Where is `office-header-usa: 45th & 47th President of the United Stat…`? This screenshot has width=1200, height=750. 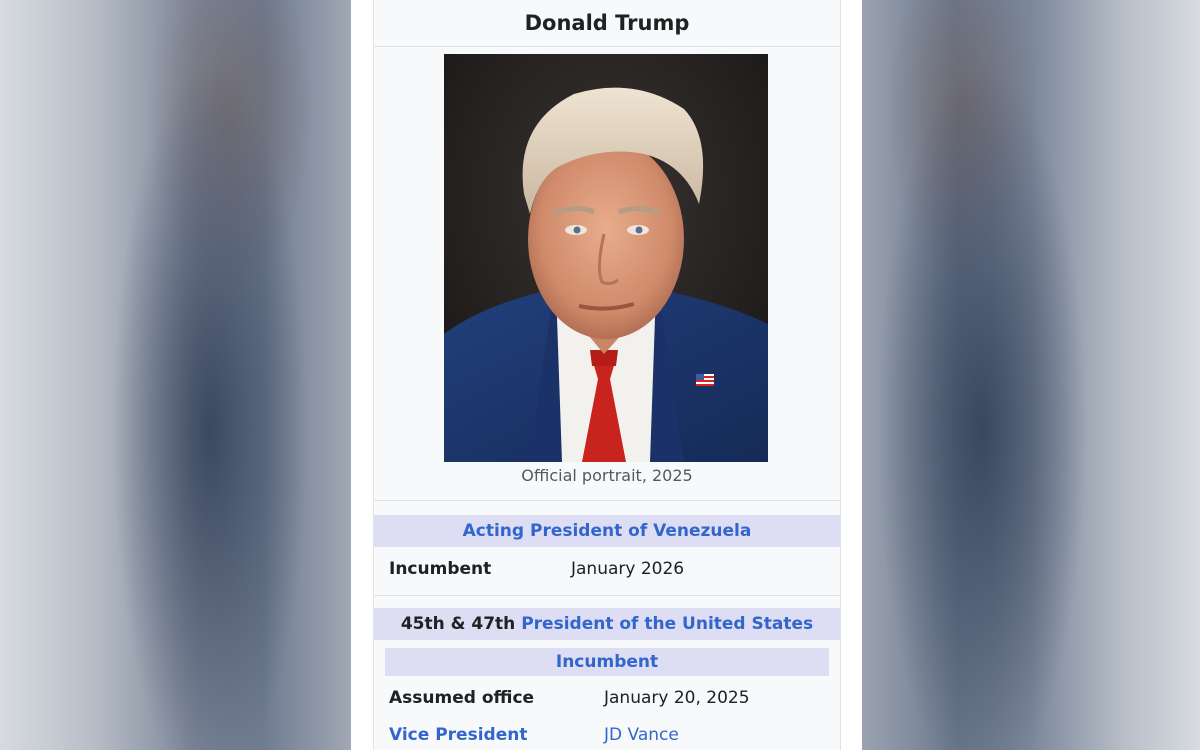 office-header-usa: 45th & 47th President of the United Stat… is located at coordinates (607, 624).